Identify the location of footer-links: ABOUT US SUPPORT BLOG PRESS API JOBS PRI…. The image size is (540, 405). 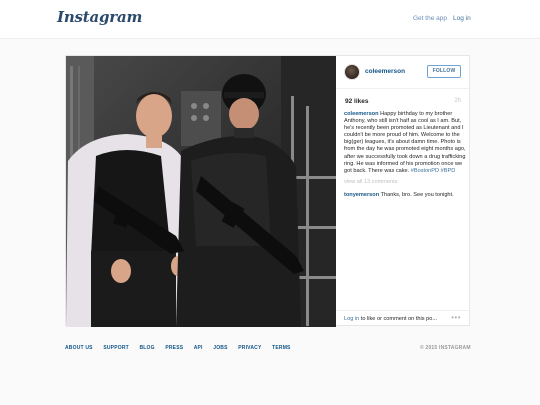
(182, 348).